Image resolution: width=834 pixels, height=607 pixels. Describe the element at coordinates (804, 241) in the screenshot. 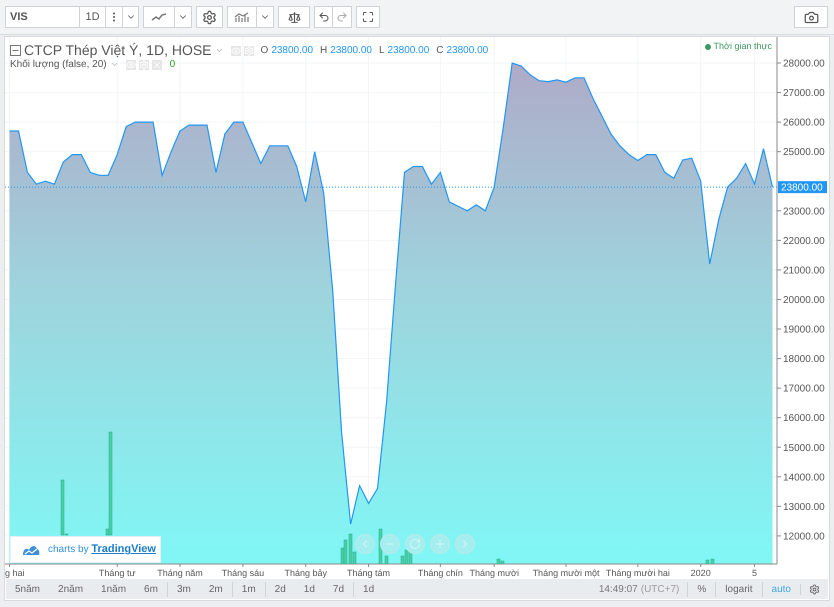

I see `price-axis-label: 22000.00` at that location.